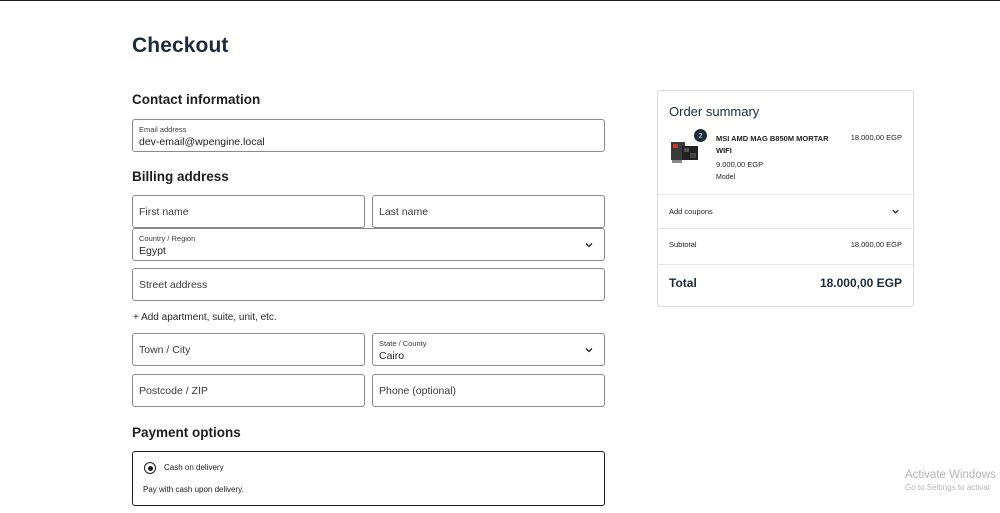 The height and width of the screenshot is (513, 1000). What do you see at coordinates (488, 349) in the screenshot?
I see `state-select: State / County Cairo` at bounding box center [488, 349].